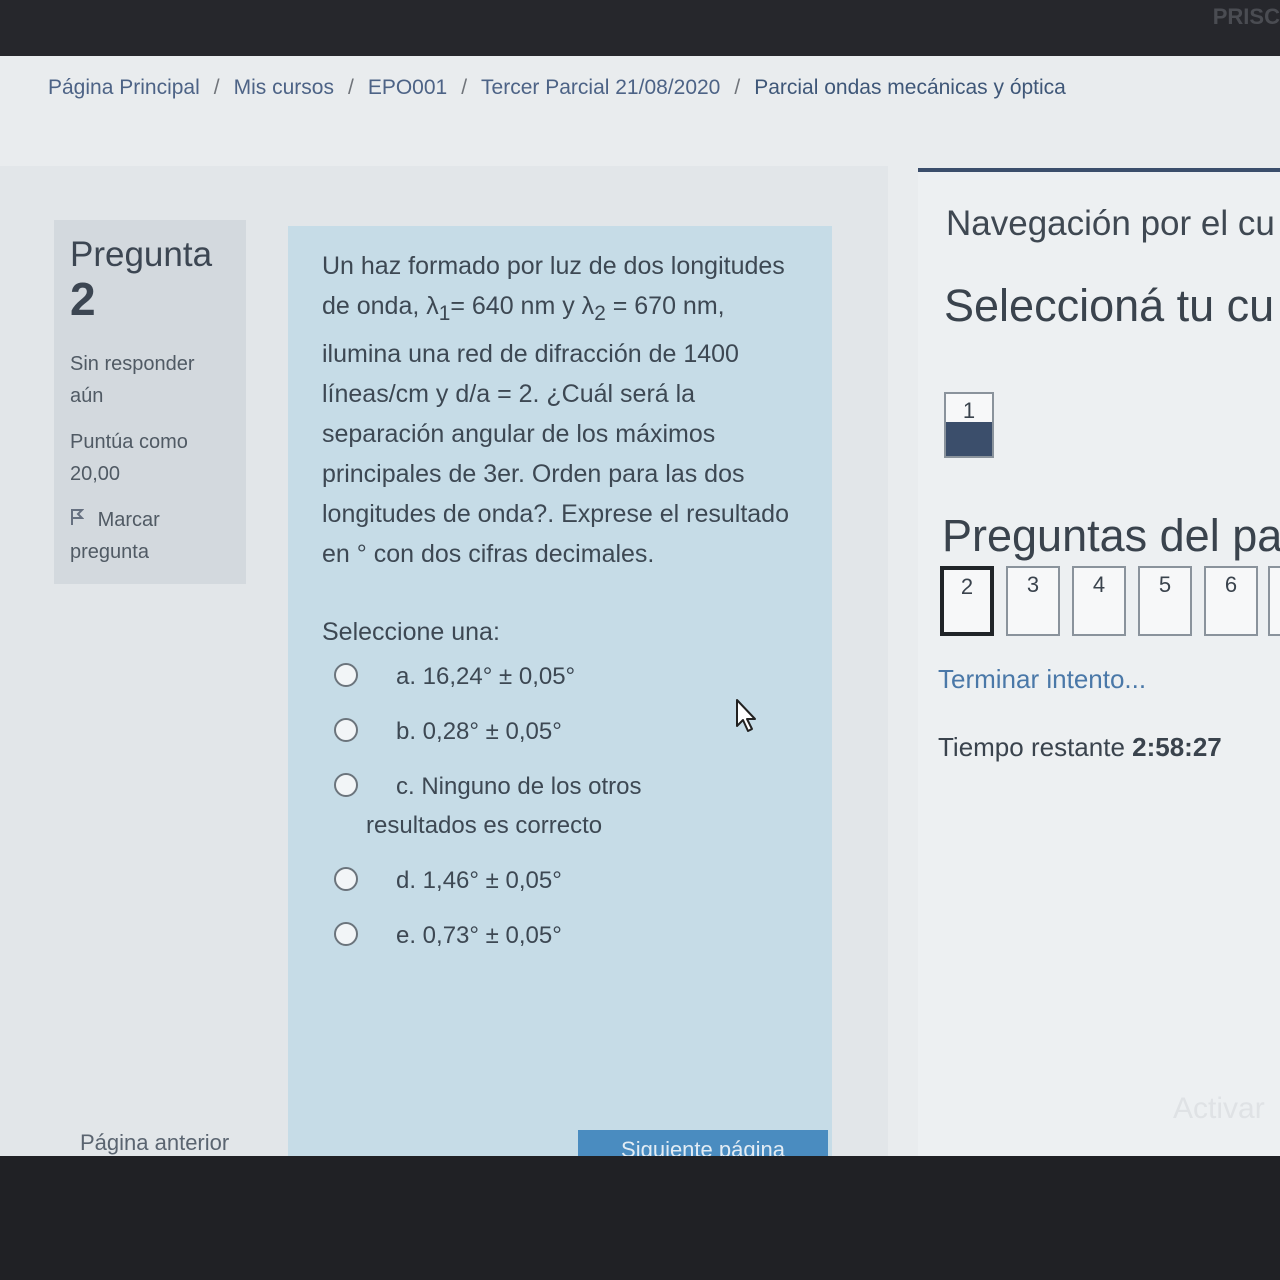 This screenshot has width=1280, height=1280. Describe the element at coordinates (411, 632) in the screenshot. I see `answer-prompt: Seleccione una:` at that location.